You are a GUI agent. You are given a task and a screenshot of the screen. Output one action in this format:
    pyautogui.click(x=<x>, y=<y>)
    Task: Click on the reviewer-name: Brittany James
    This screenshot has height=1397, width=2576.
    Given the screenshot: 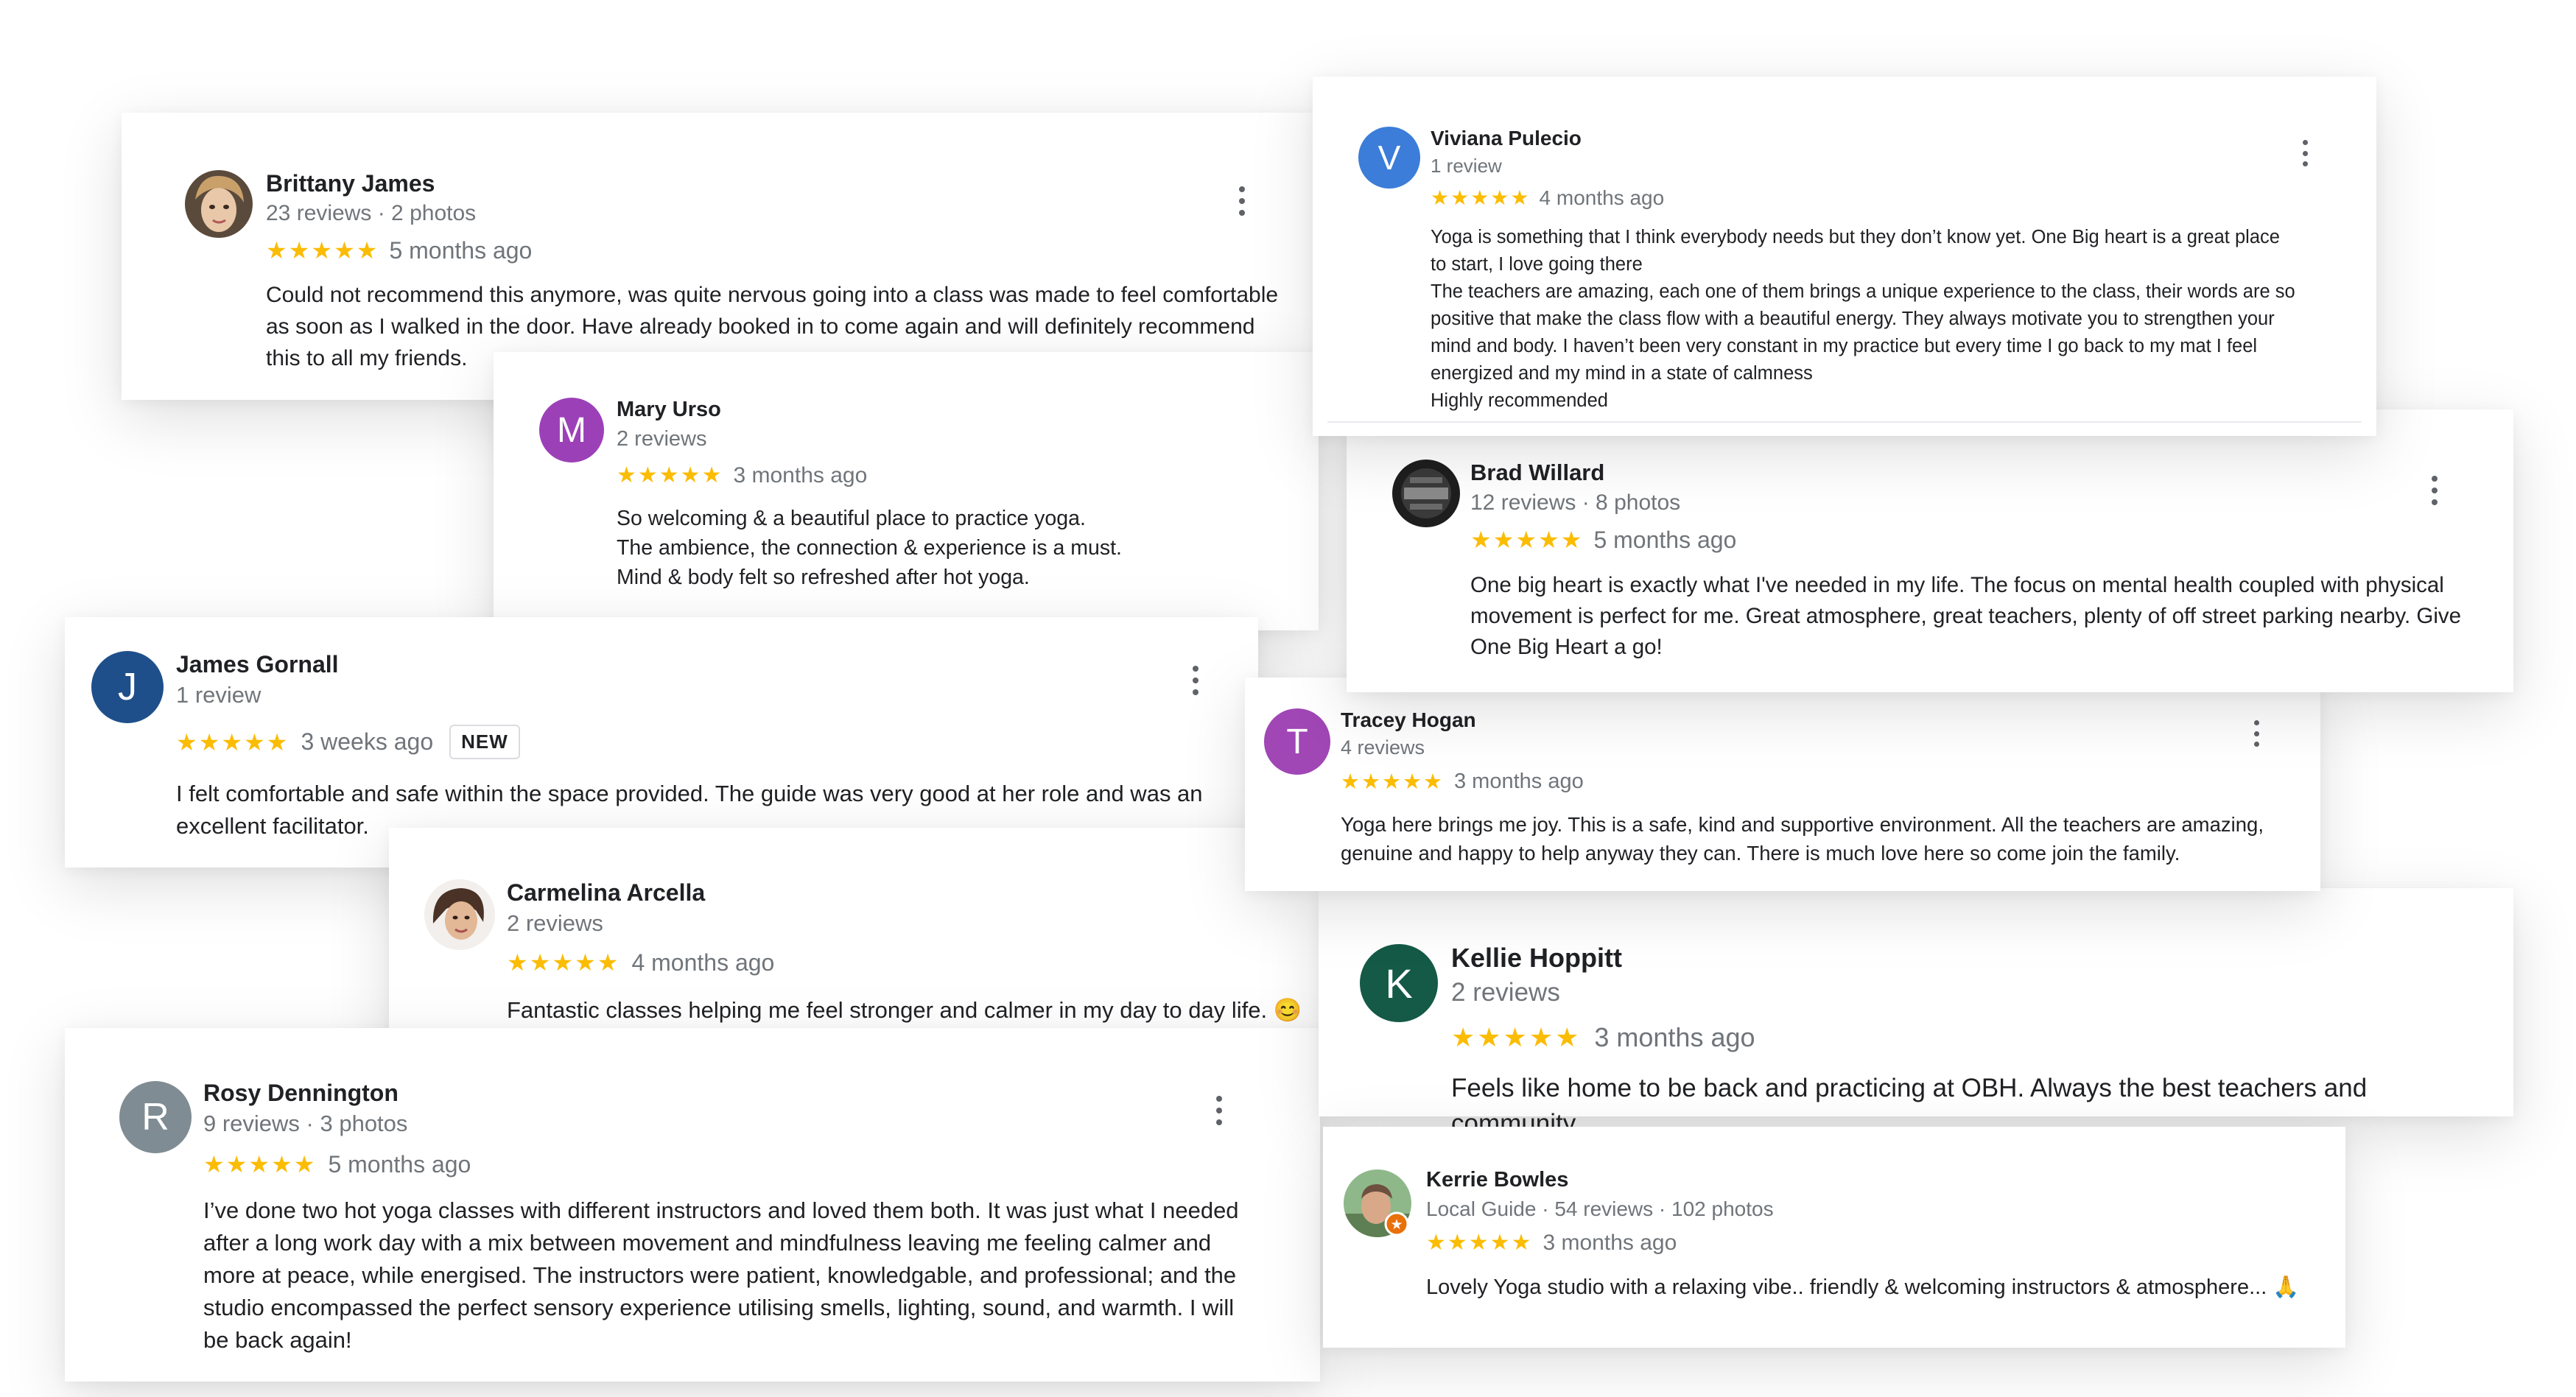 What is the action you would take?
    pyautogui.click(x=350, y=183)
    